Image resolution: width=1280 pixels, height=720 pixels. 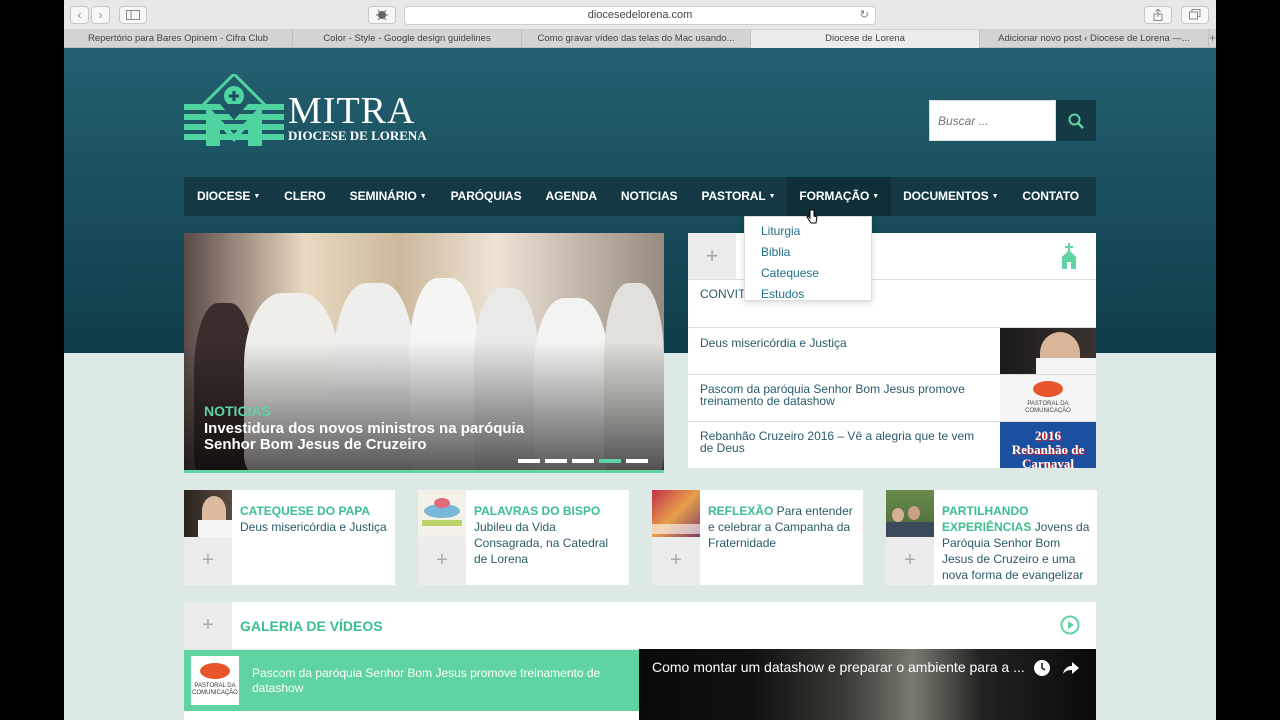 What do you see at coordinates (987, 519) in the screenshot?
I see `card-tag: PARTILHANDO EXPERIÊNCIAS` at bounding box center [987, 519].